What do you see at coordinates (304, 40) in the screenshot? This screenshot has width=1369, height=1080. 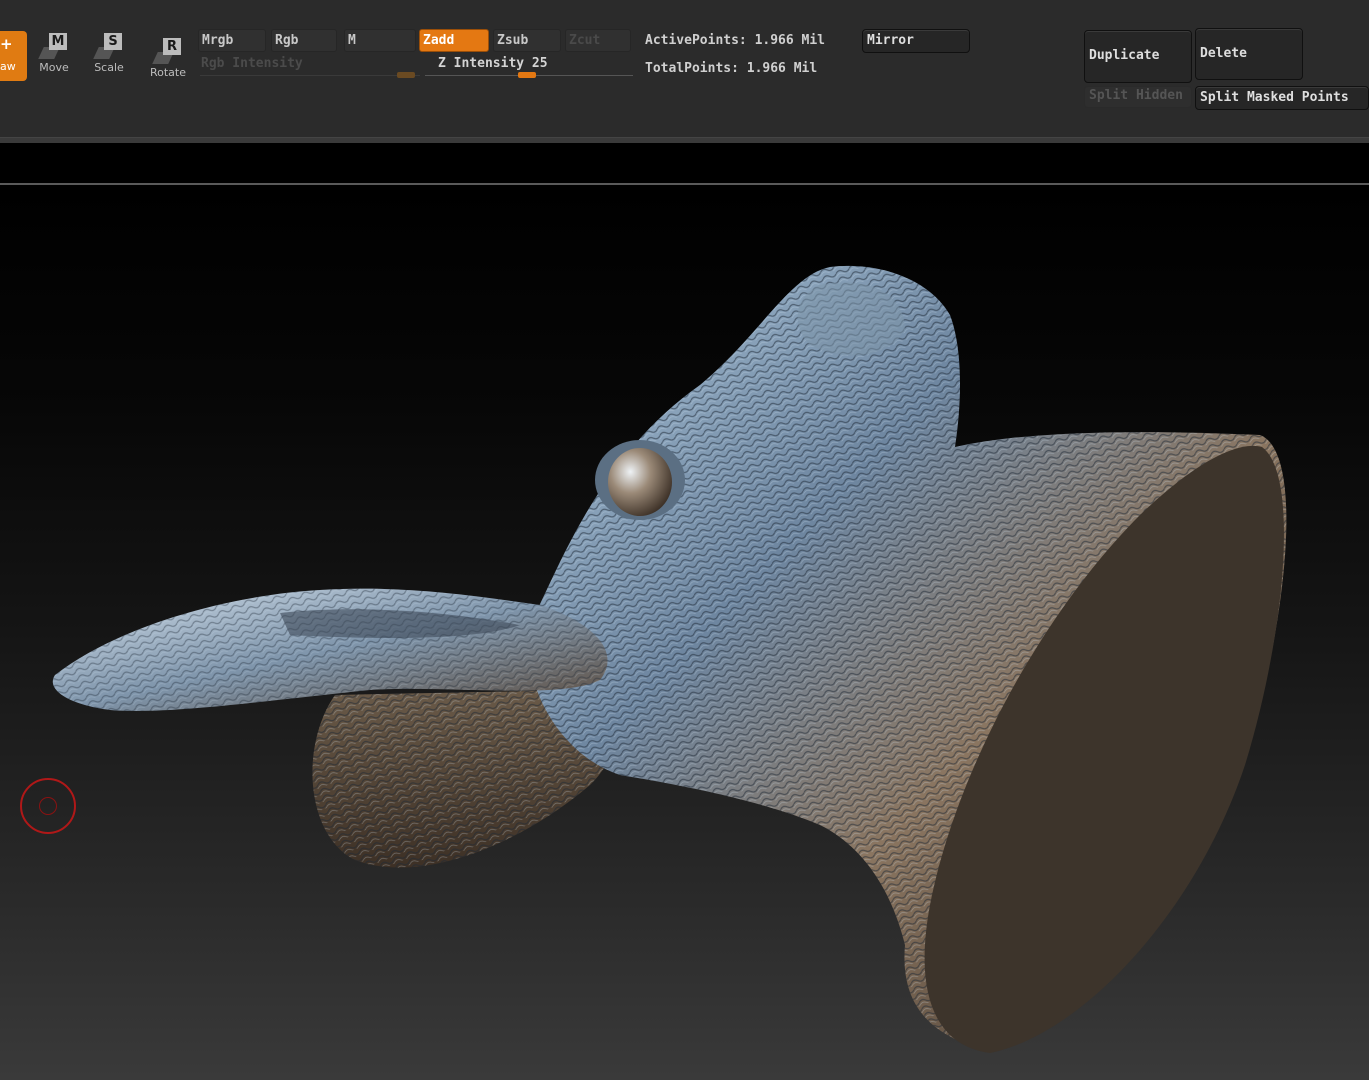 I see `rgb-button: Rgb` at bounding box center [304, 40].